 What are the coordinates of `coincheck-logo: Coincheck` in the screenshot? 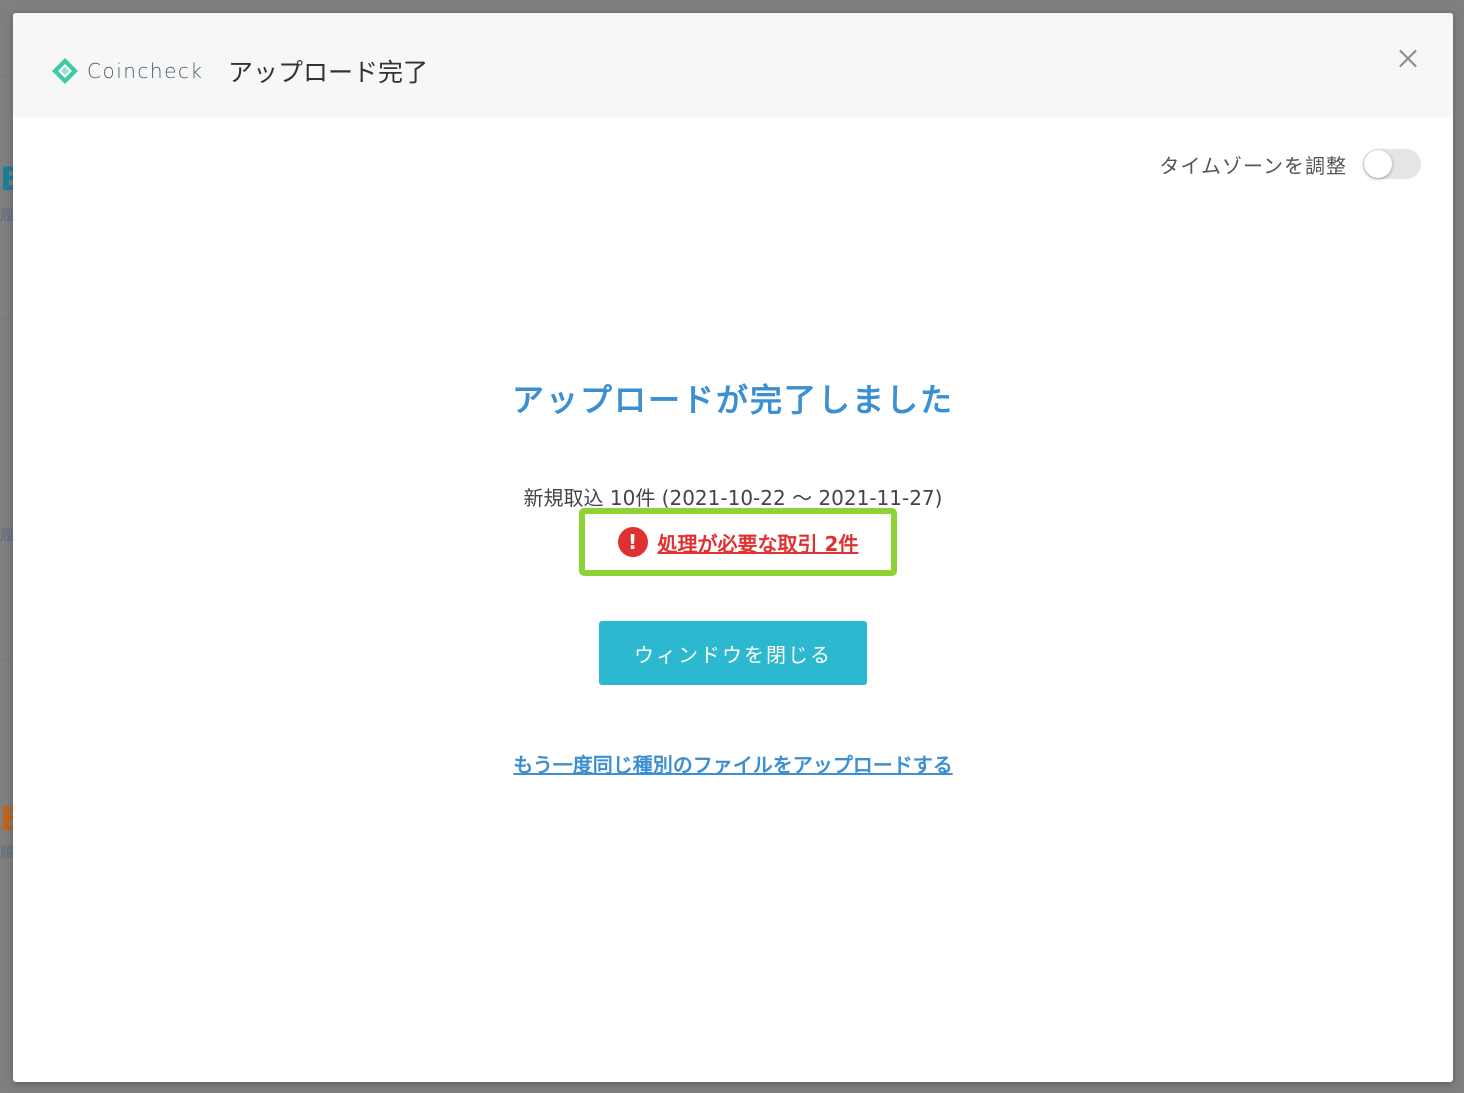 It's located at (127, 71).